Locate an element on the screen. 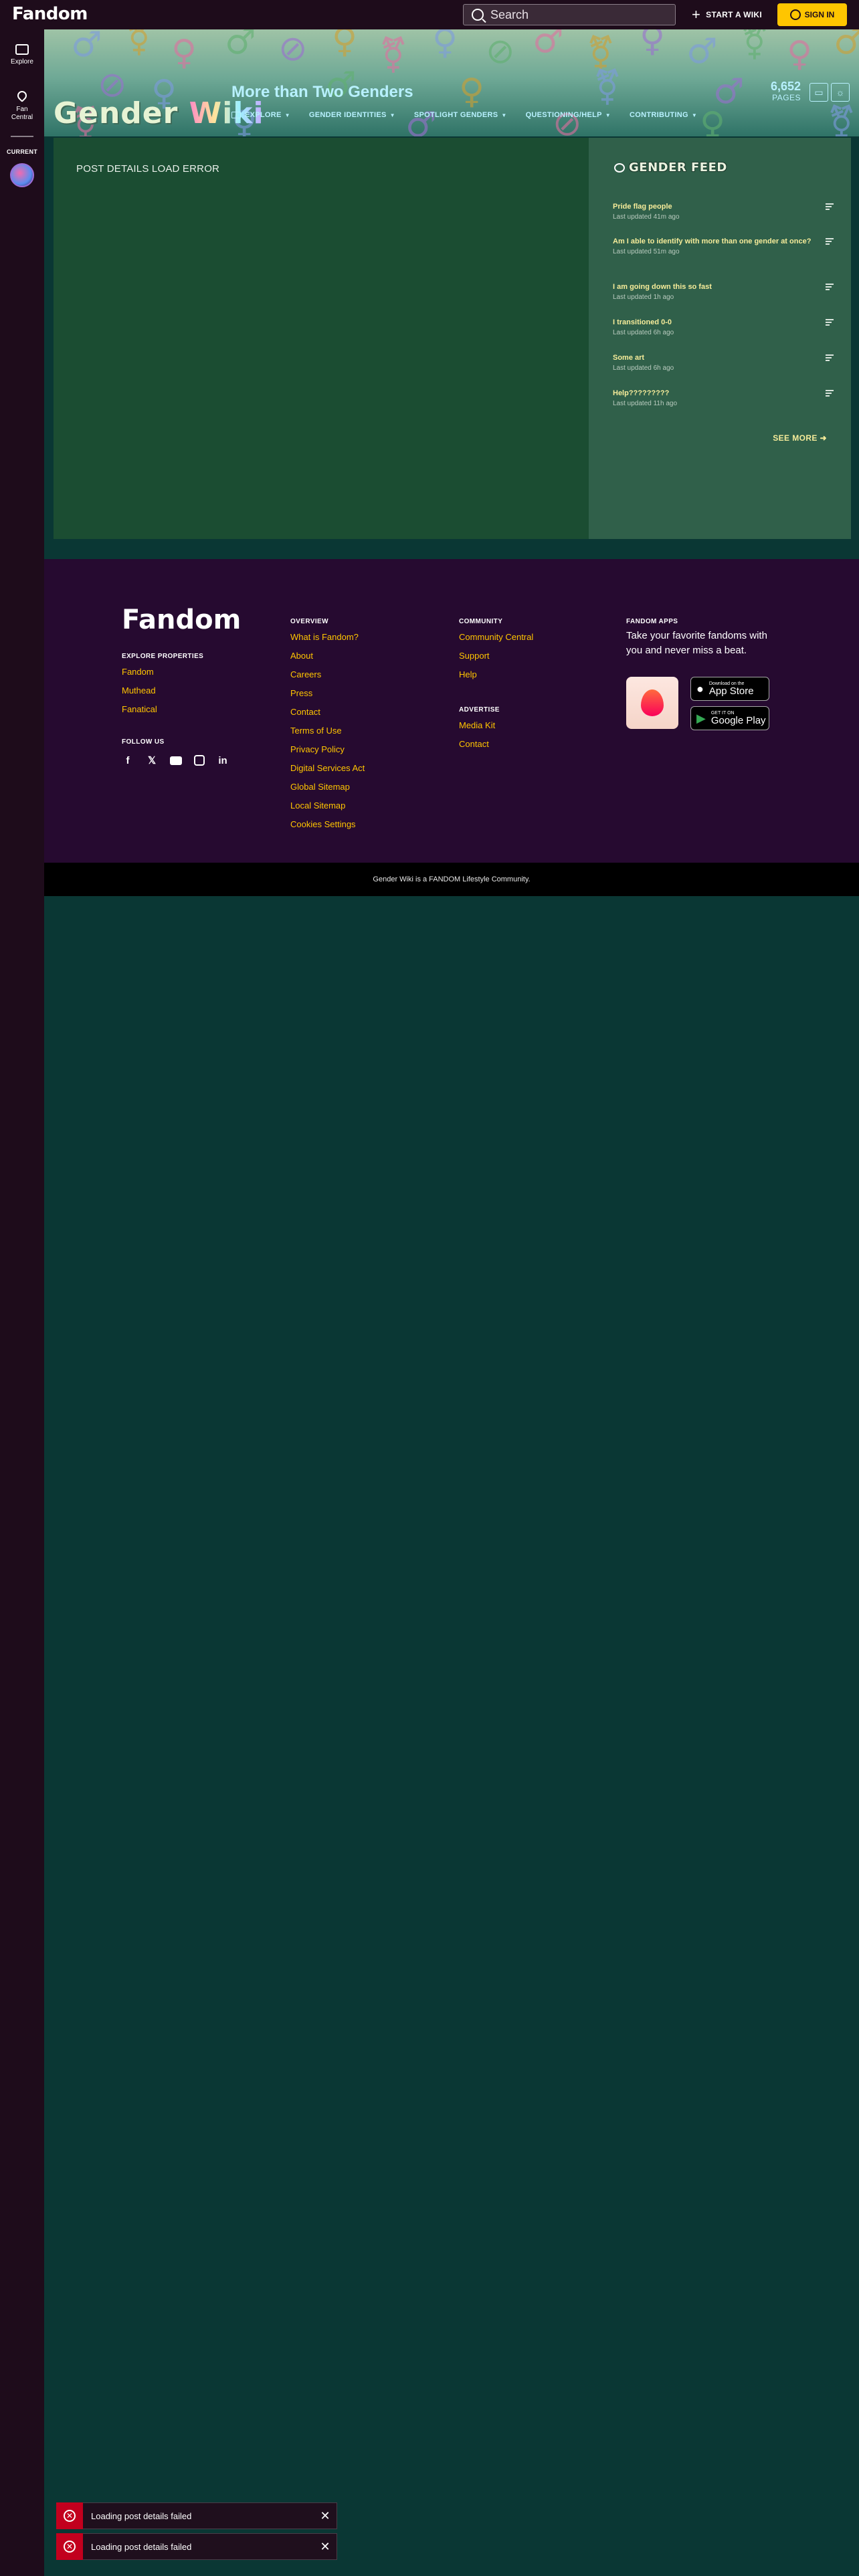 The image size is (859, 2576). footer-link: Digital Services Act is located at coordinates (327, 771).